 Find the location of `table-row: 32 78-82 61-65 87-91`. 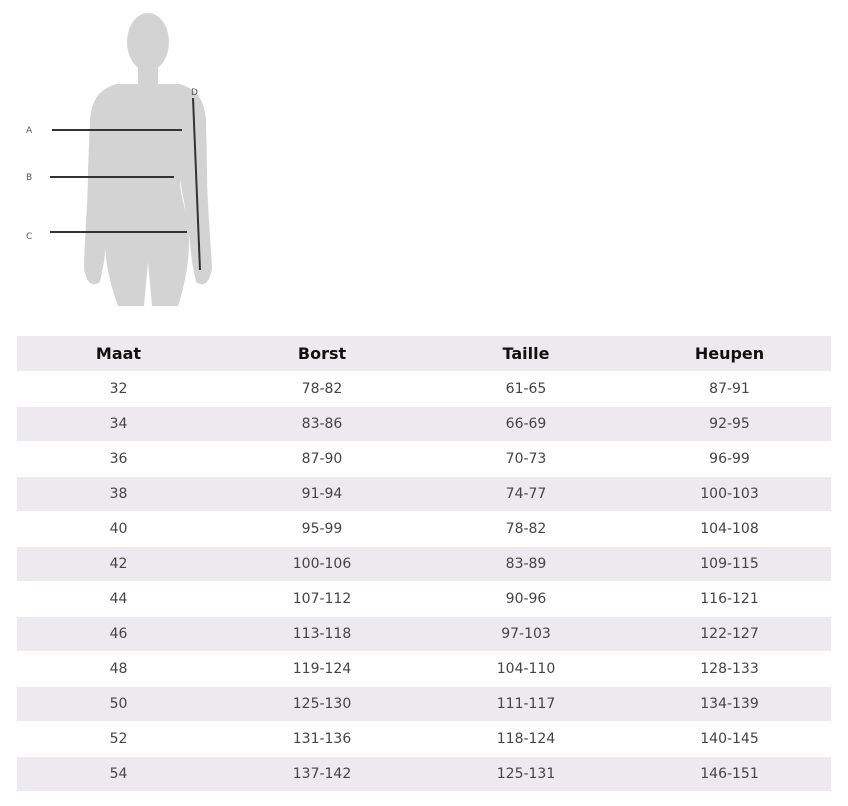

table-row: 32 78-82 61-65 87-91 is located at coordinates (424, 389).